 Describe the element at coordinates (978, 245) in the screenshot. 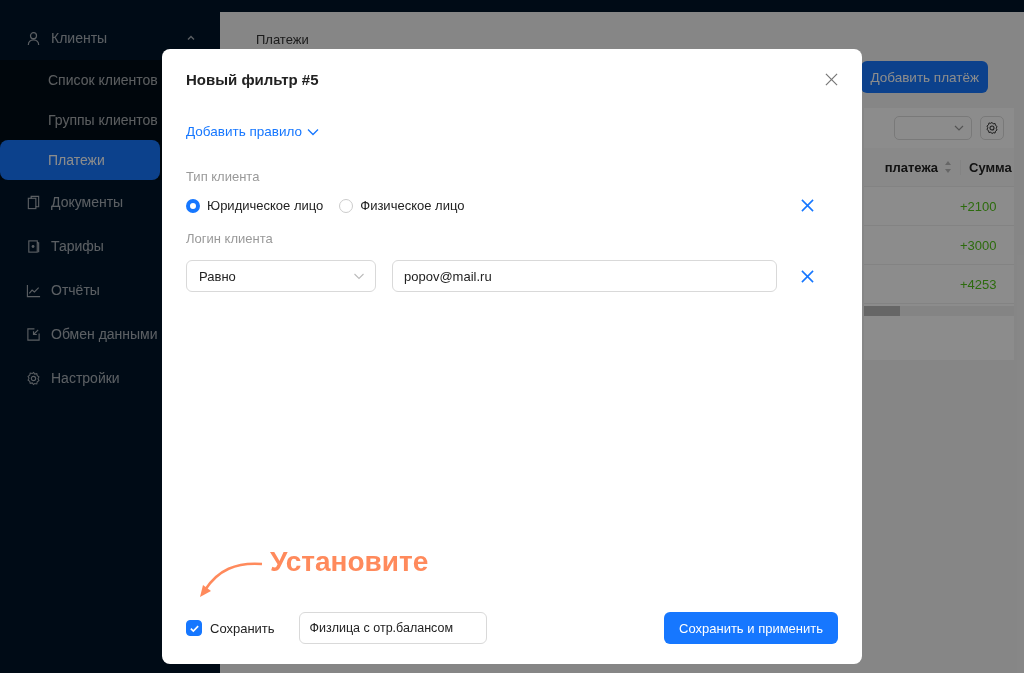

I see `table-cell: +3000` at that location.